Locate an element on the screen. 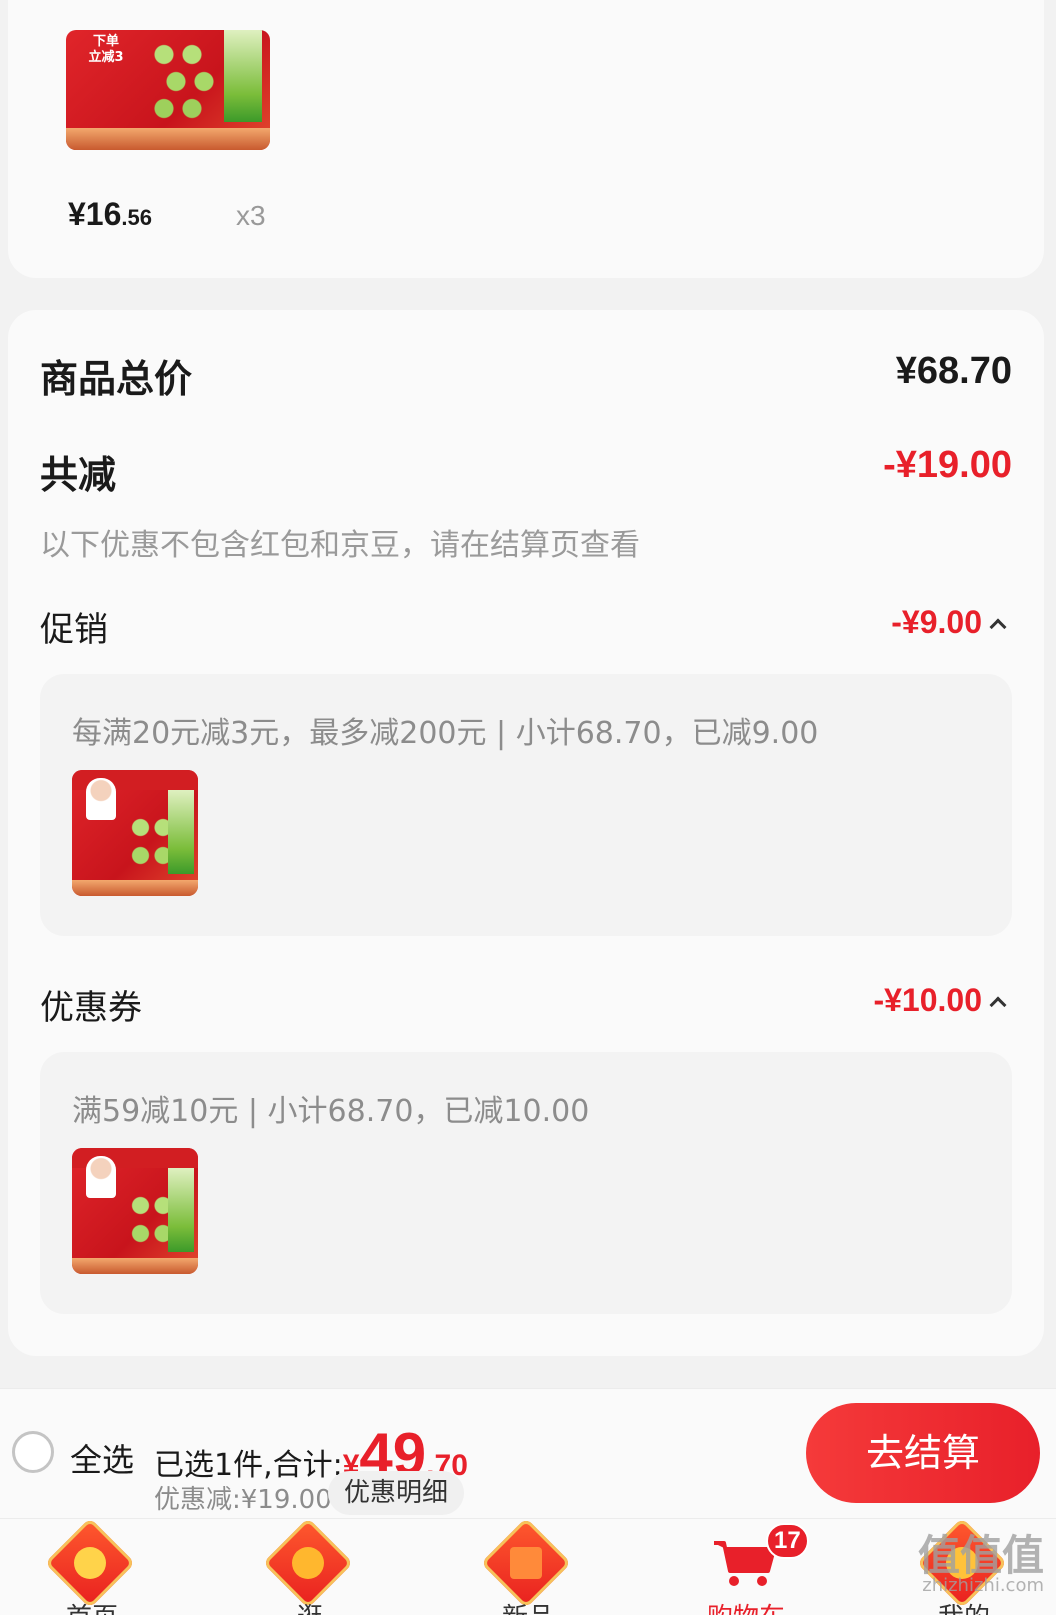 This screenshot has width=1056, height=1615. tab-label: 逛 is located at coordinates (310, 1606).